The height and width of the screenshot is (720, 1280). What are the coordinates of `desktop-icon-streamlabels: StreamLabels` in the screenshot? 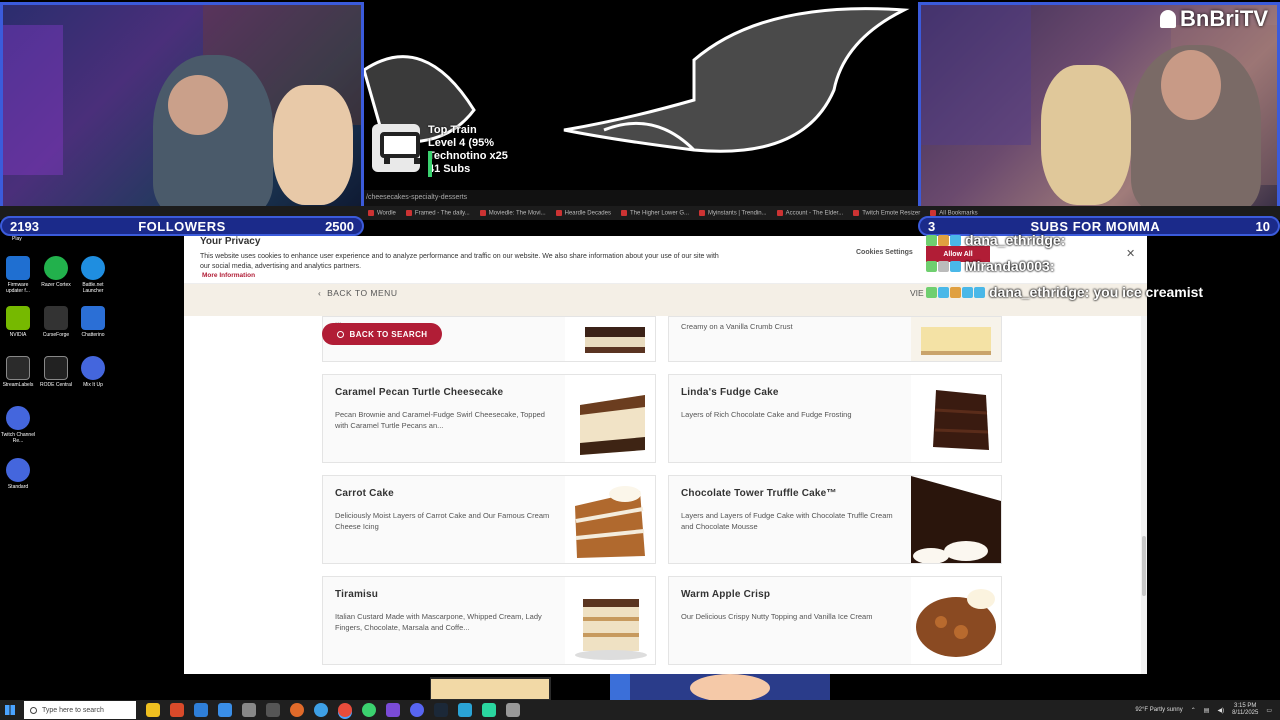 It's located at (18, 372).